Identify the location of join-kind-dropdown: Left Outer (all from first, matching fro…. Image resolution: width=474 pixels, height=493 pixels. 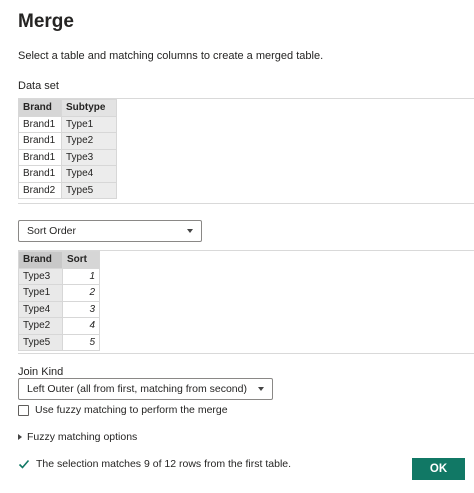
(145, 389).